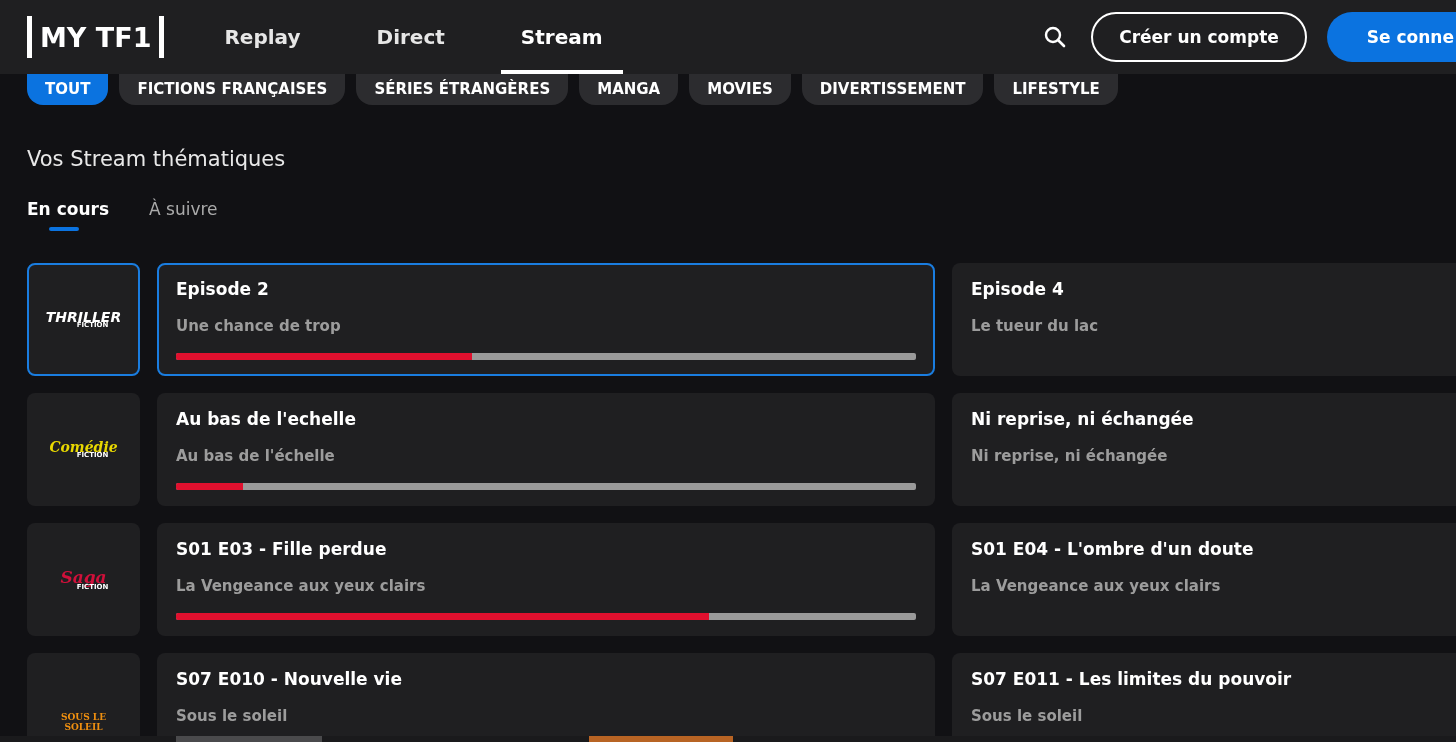 Image resolution: width=1456 pixels, height=742 pixels. I want to click on episode-title: Au bas de l'echelle, so click(266, 419).